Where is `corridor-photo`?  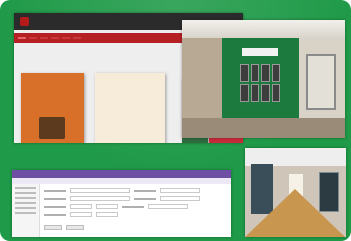
corridor-photo is located at coordinates (295, 192).